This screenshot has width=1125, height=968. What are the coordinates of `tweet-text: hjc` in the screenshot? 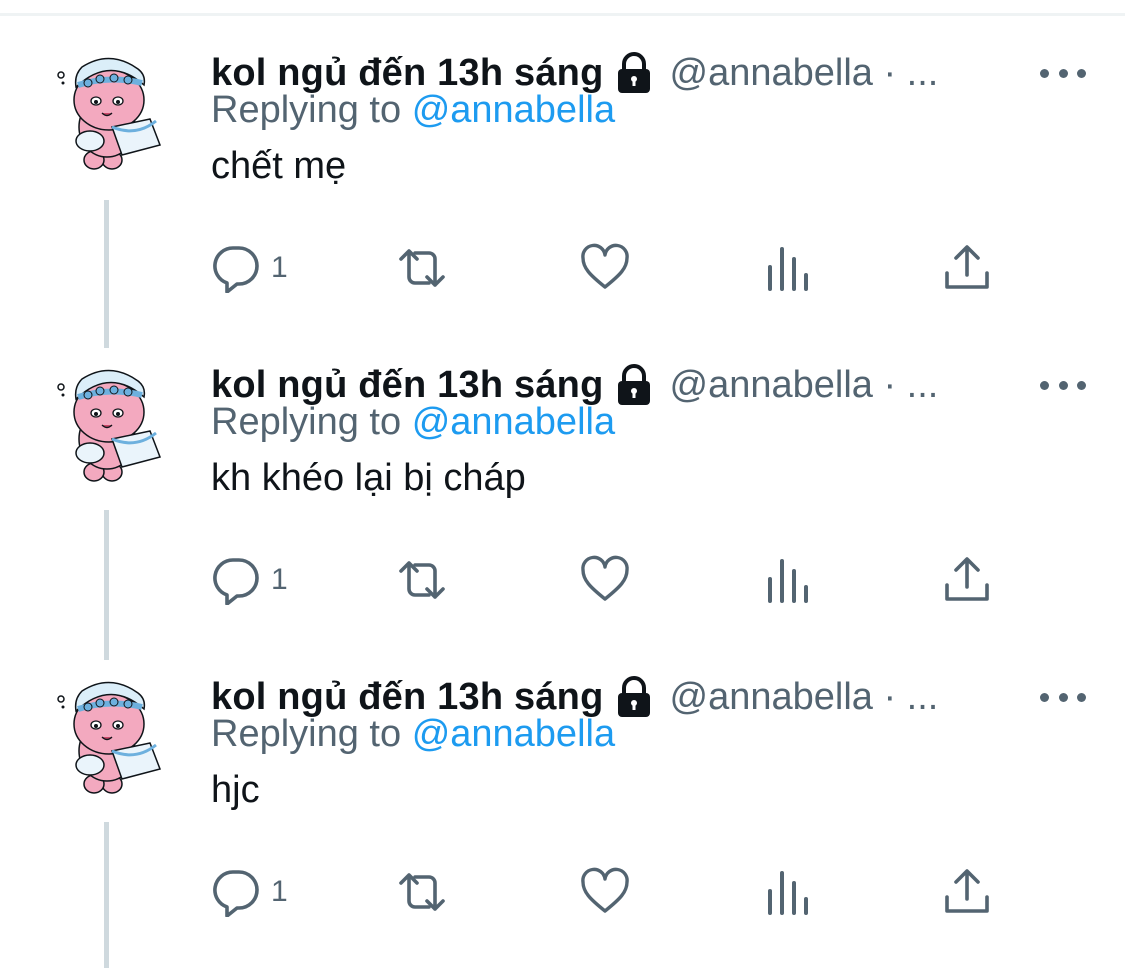 It's located at (235, 790).